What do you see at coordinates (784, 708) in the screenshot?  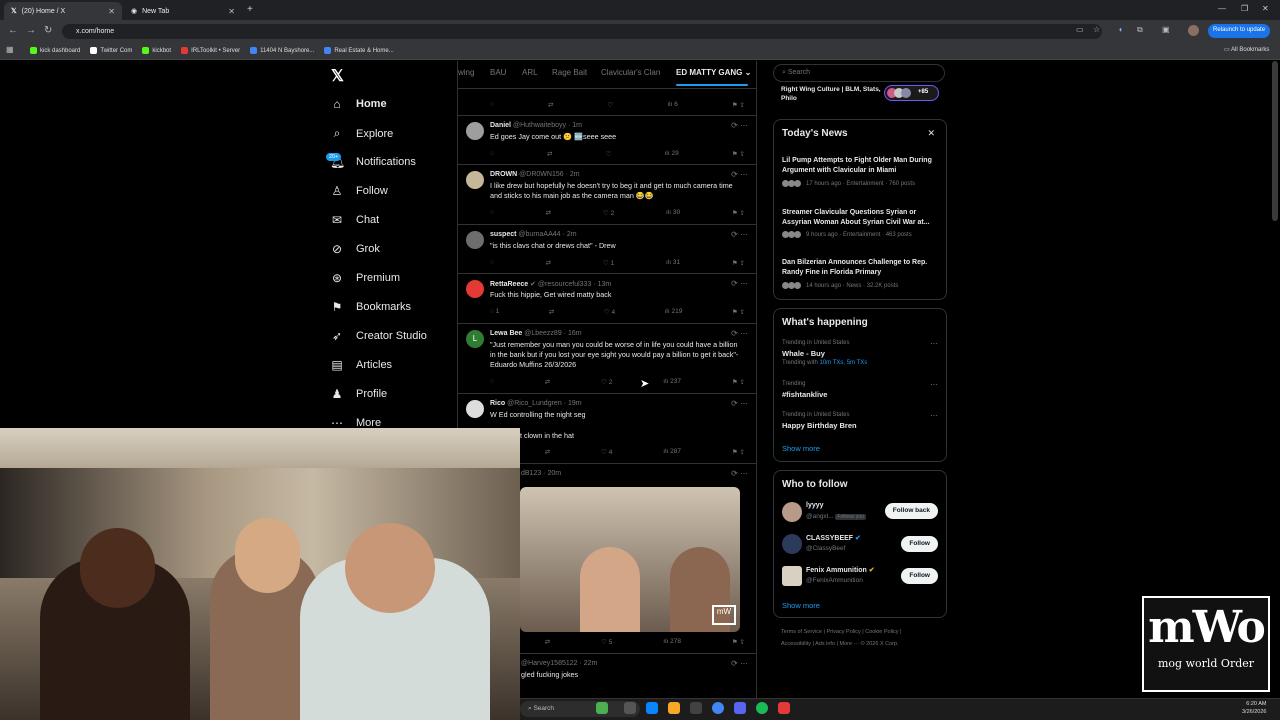 I see `app-icon` at bounding box center [784, 708].